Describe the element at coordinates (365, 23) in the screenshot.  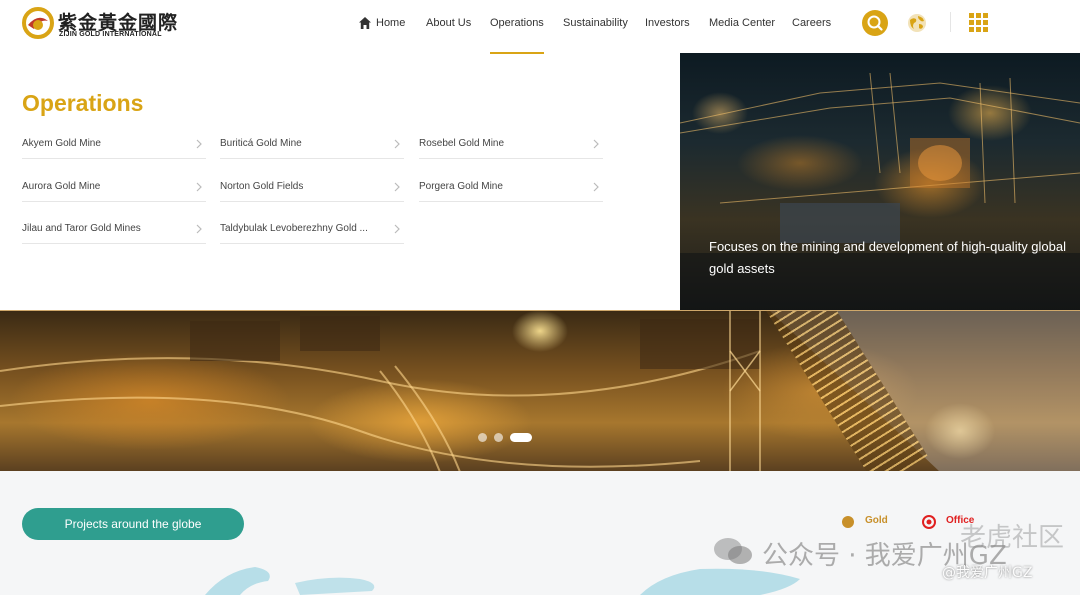
I see `home-icon` at that location.